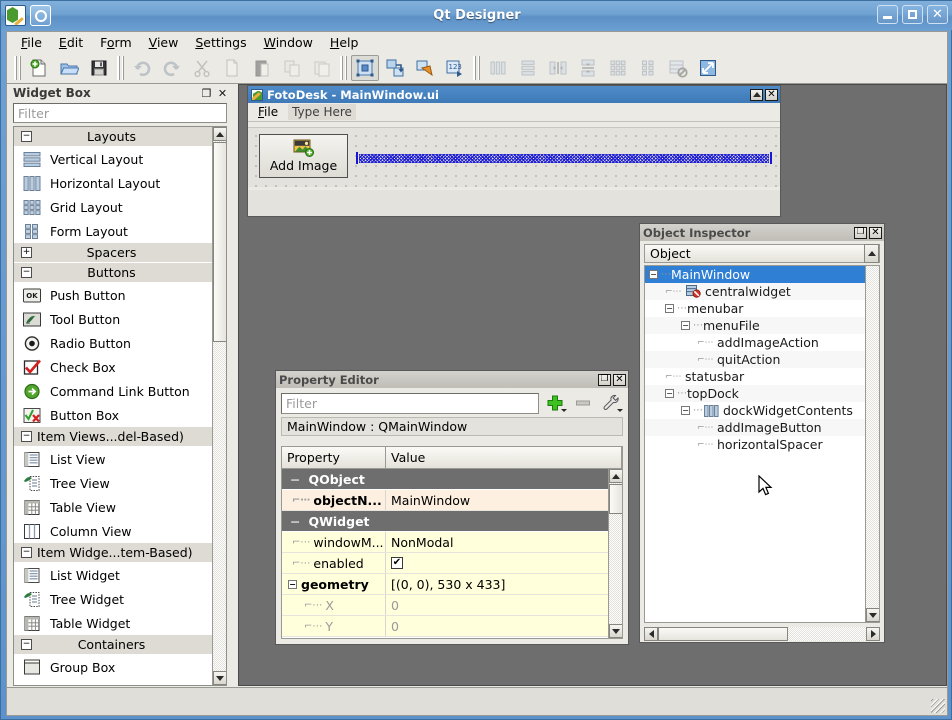 This screenshot has width=952, height=720. What do you see at coordinates (113, 459) in the screenshot?
I see `widget-box-item: List View` at bounding box center [113, 459].